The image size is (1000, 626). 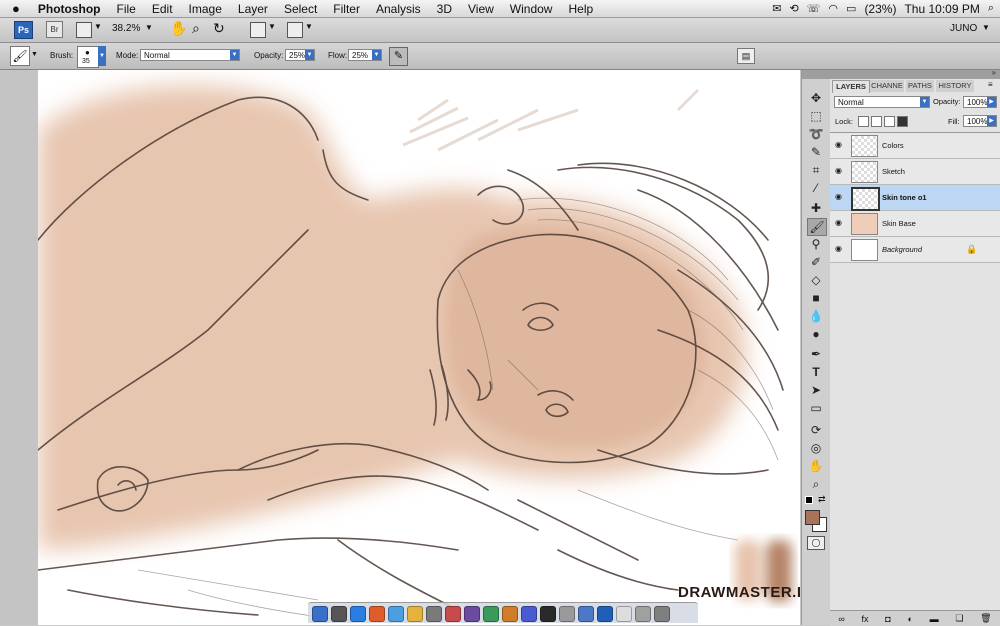 What do you see at coordinates (300, 9) in the screenshot?
I see `menu-select: Select` at bounding box center [300, 9].